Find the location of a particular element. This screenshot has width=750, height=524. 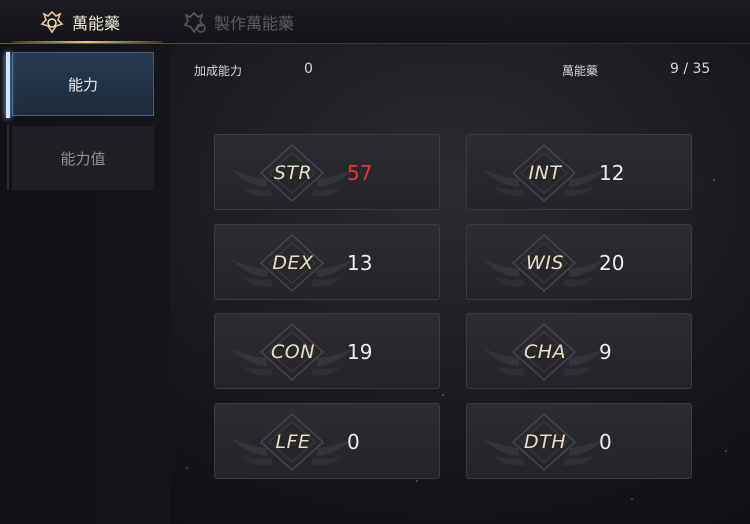

top-tab-bar: 萬能藥 製作萬能藥 is located at coordinates (375, 22).